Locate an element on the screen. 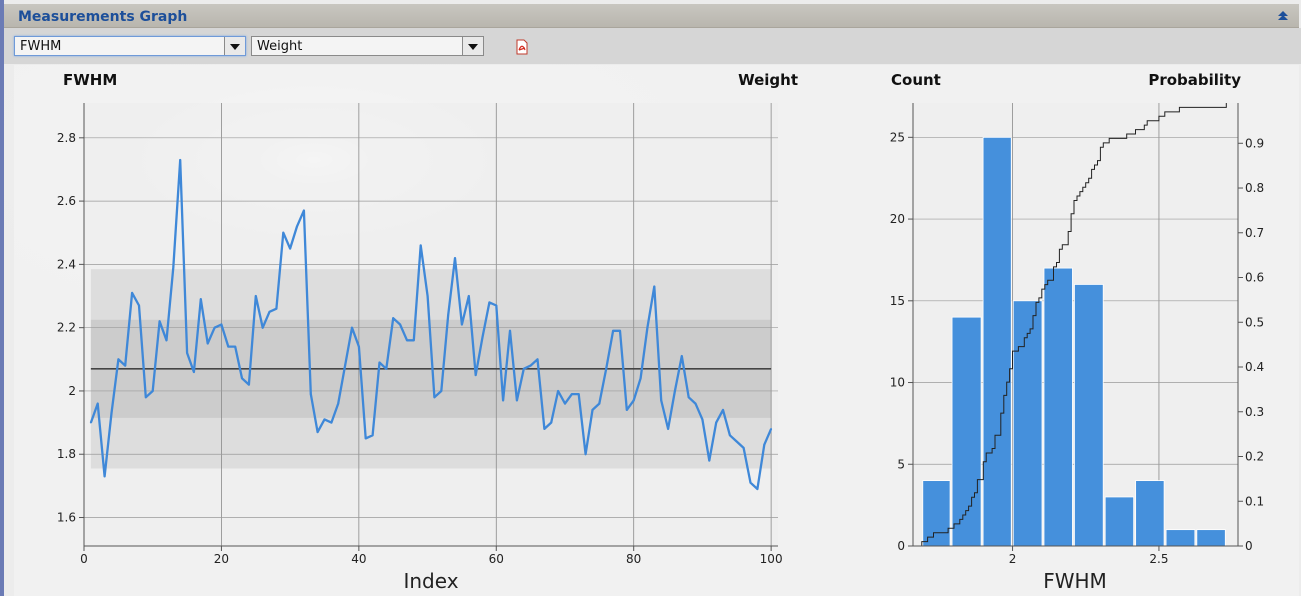  hist-y2-tick-label: 0.1 is located at coordinates (1254, 501).